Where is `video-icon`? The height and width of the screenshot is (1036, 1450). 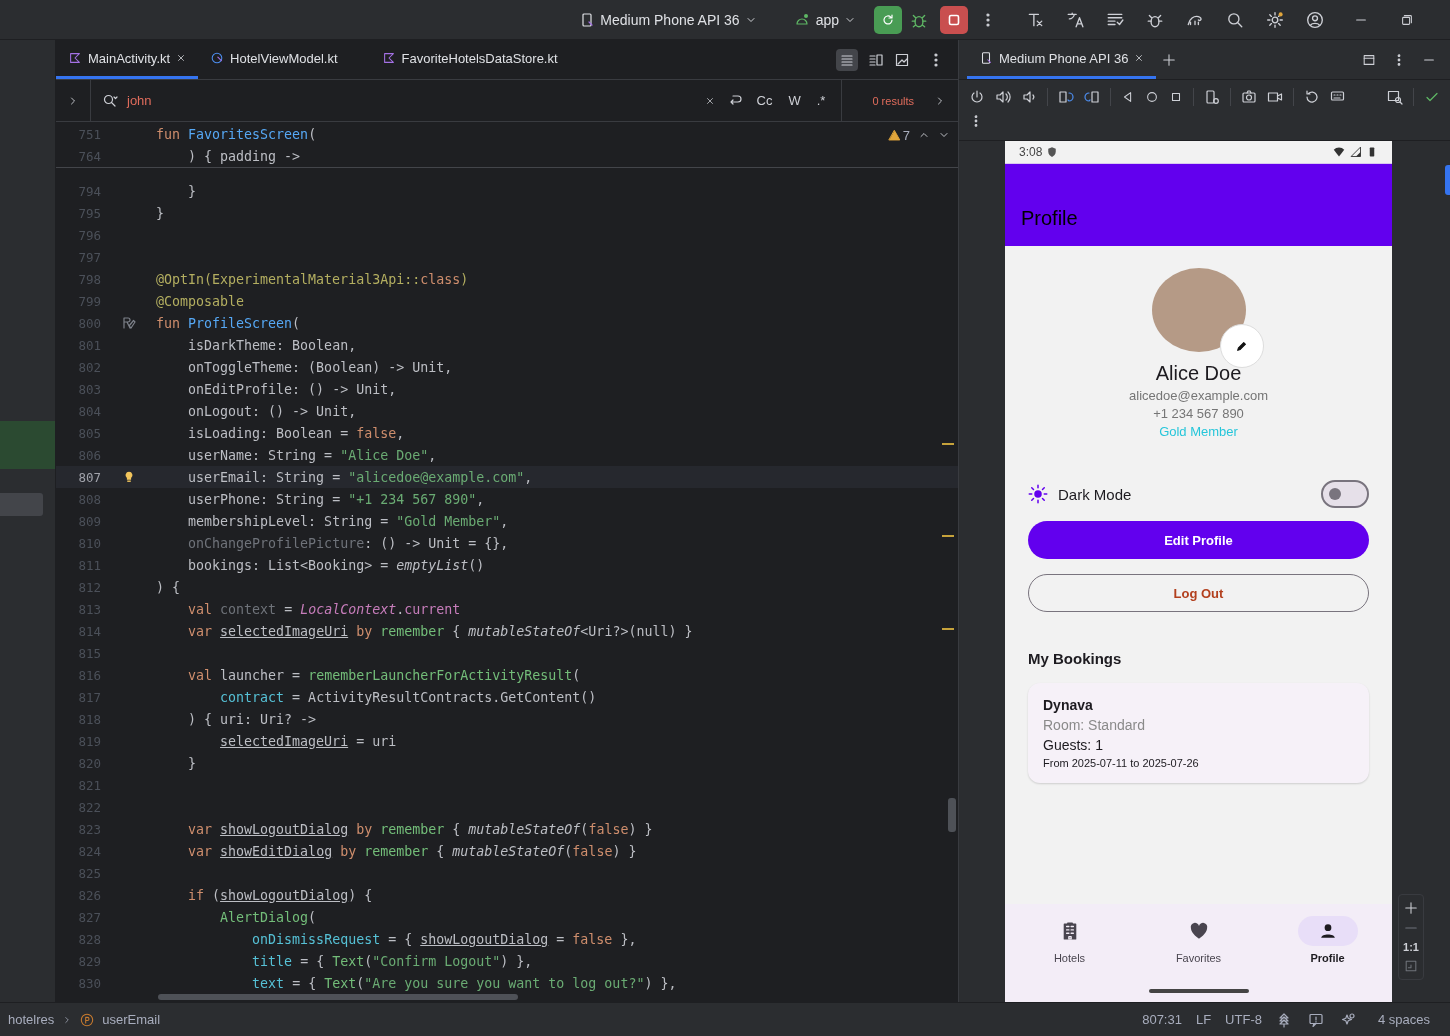
video-icon is located at coordinates (1275, 97).